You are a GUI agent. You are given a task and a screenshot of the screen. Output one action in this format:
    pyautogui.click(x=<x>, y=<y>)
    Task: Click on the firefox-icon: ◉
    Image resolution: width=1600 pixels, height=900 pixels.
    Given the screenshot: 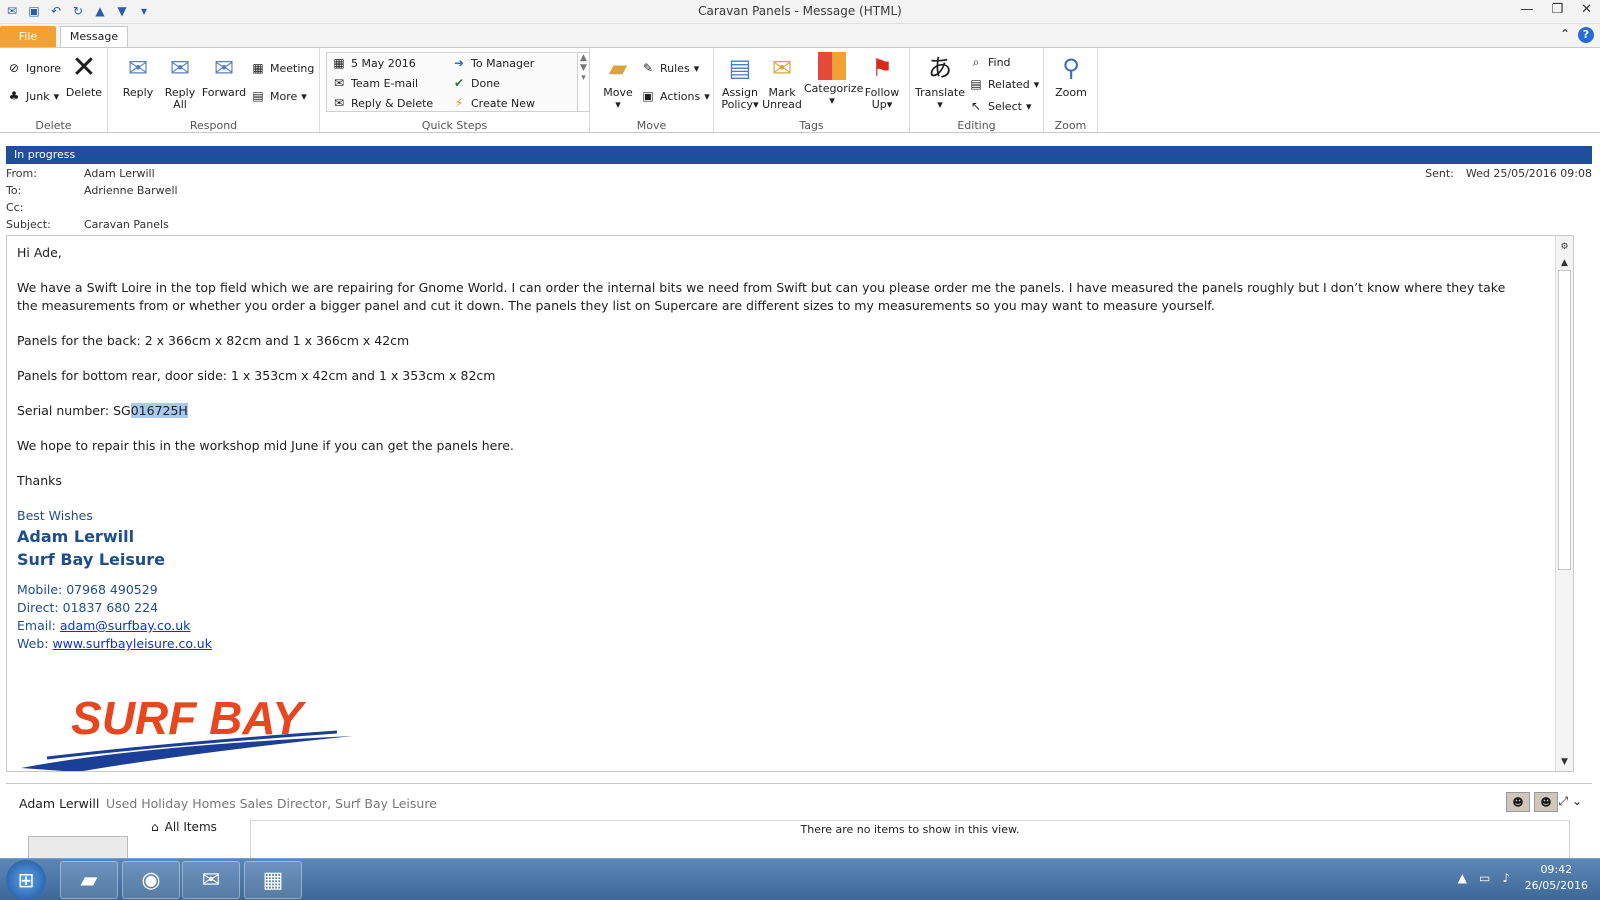 What is the action you would take?
    pyautogui.click(x=151, y=880)
    